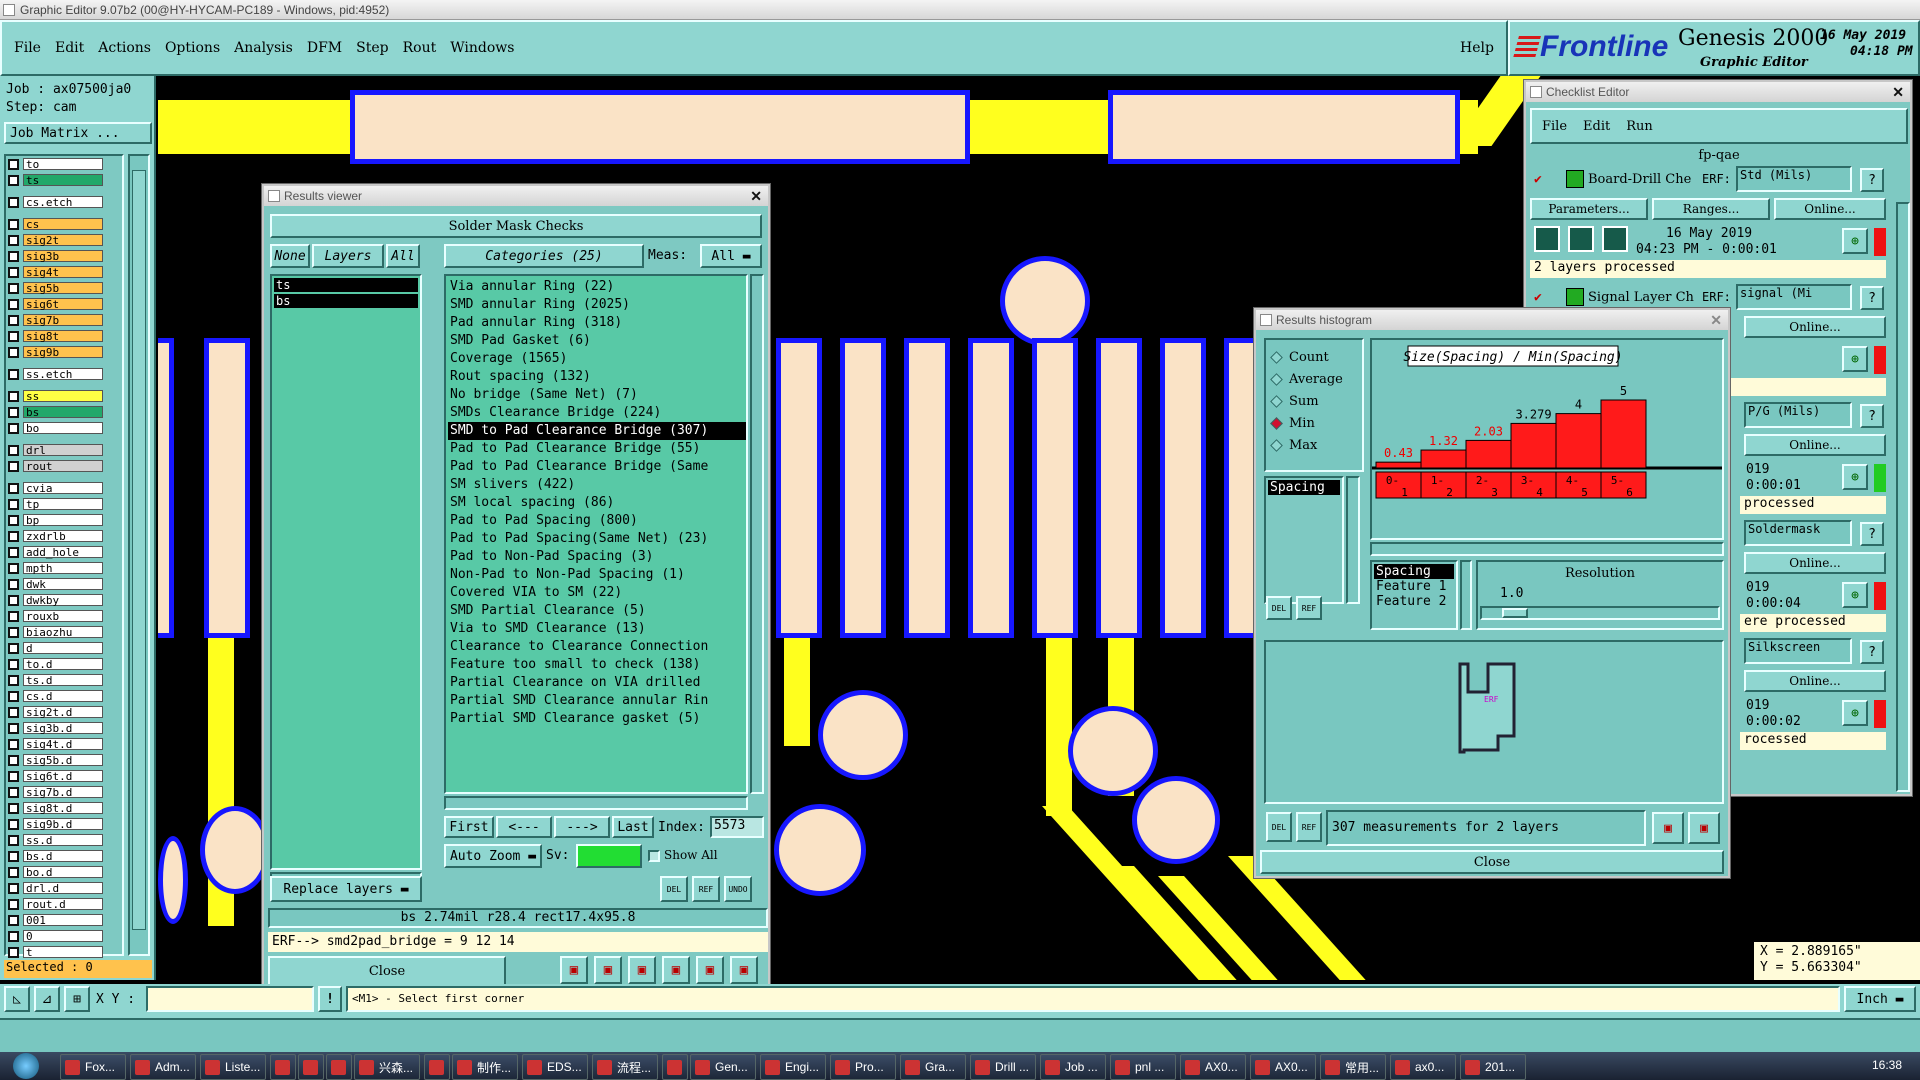 The image size is (1920, 1080). I want to click on category-item: Partial SMD Clearance annular Rin, so click(597, 701).